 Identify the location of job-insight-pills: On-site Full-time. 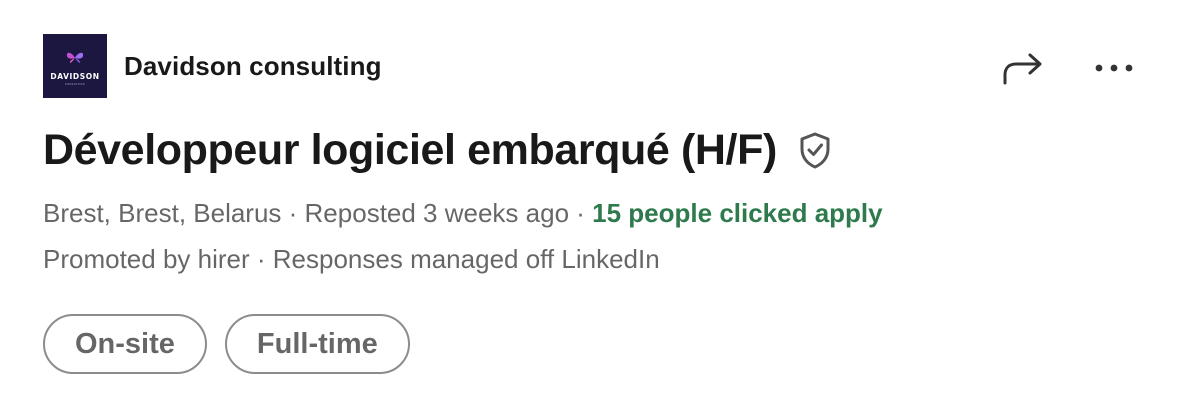
(226, 344).